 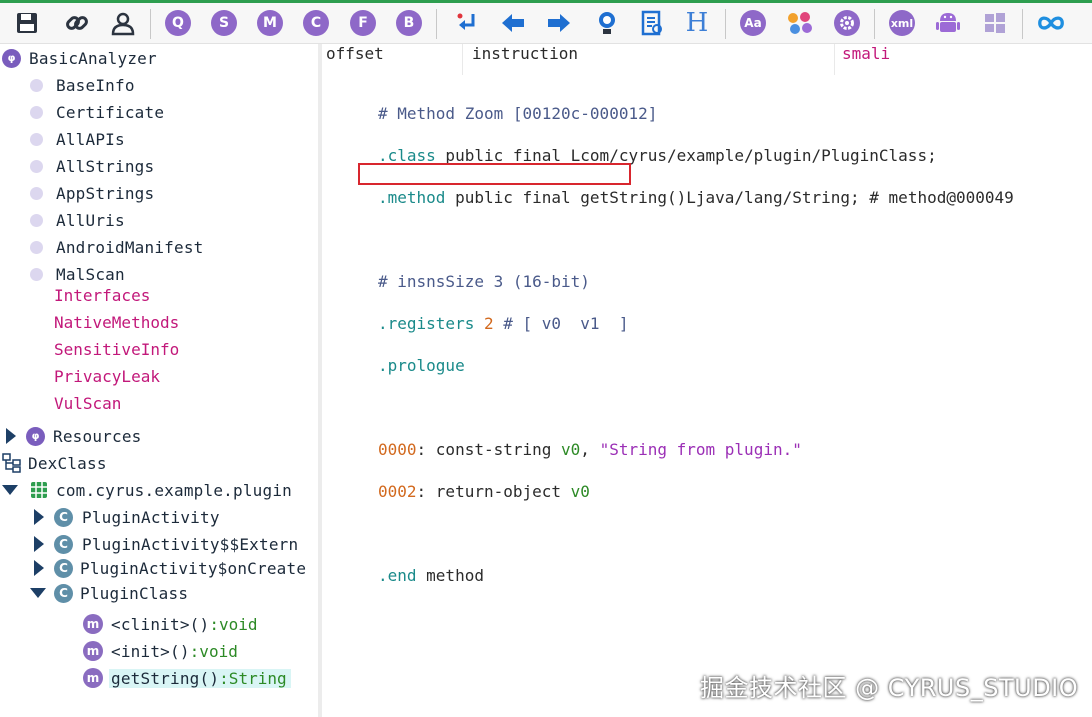 What do you see at coordinates (948, 23) in the screenshot?
I see `android-icon` at bounding box center [948, 23].